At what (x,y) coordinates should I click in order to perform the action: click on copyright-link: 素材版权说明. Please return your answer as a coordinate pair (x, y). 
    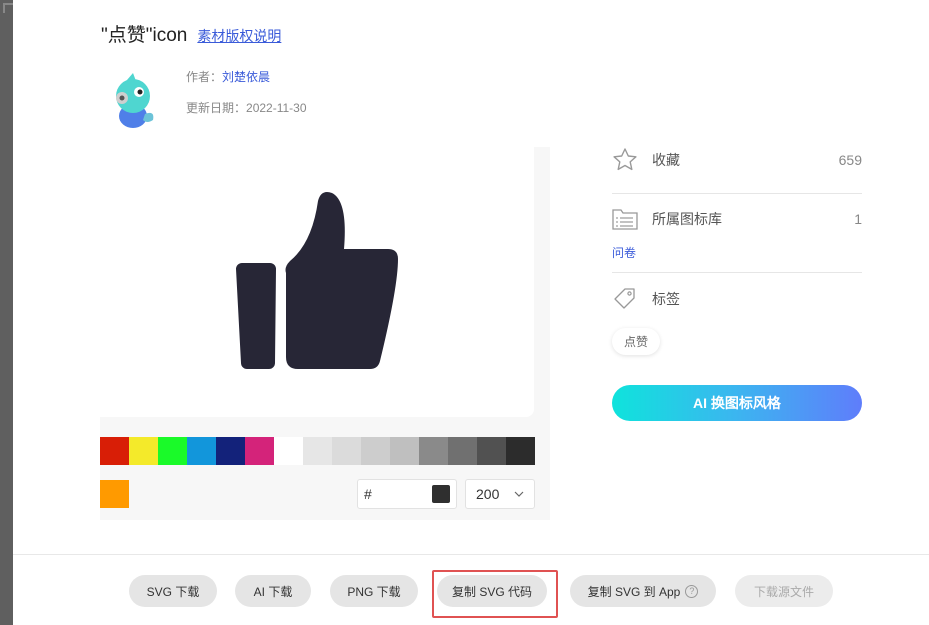
    Looking at the image, I should click on (239, 36).